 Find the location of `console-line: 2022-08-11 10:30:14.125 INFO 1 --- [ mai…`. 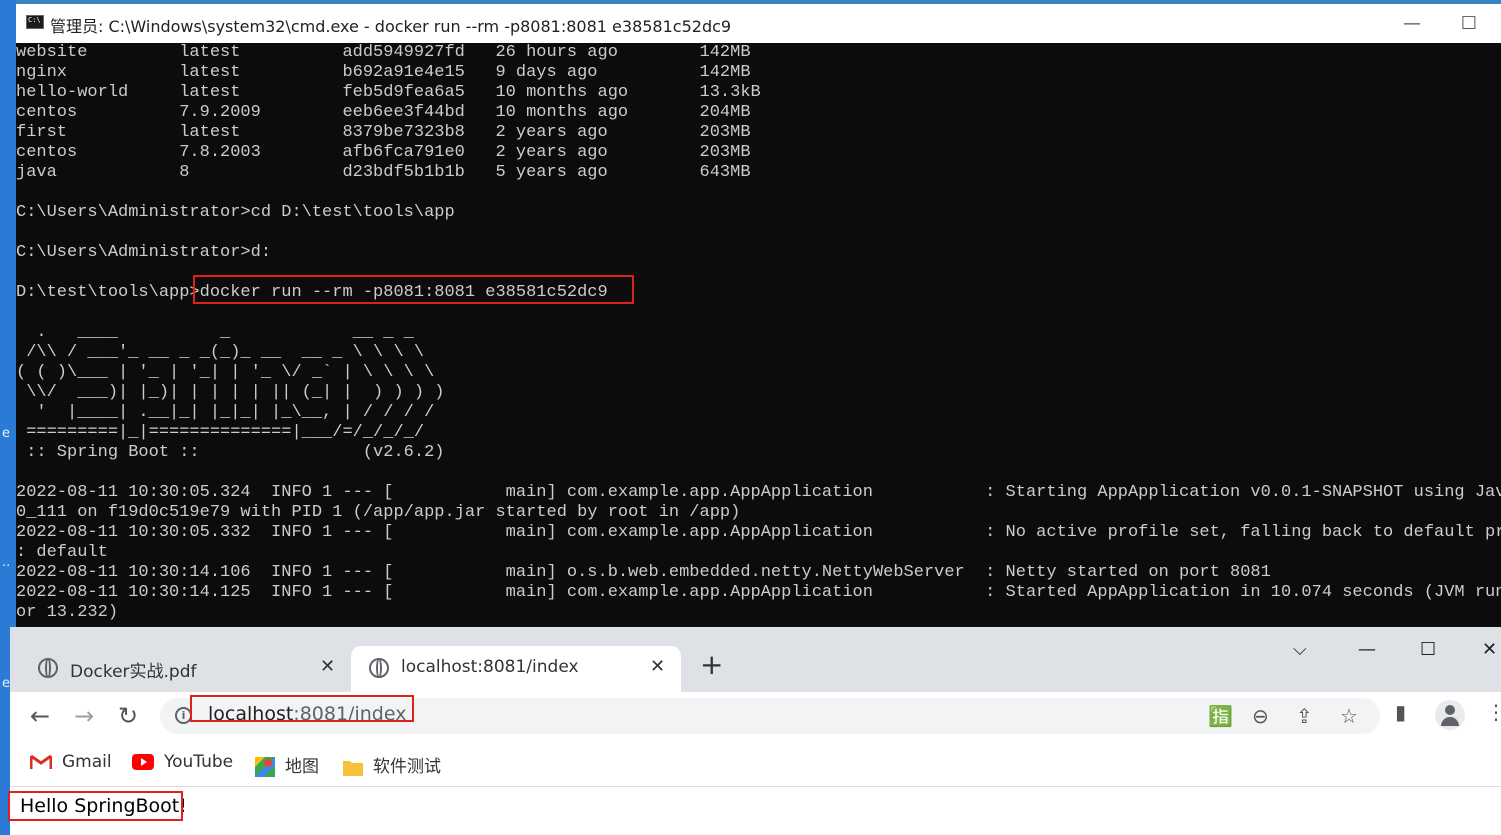

console-line: 2022-08-11 10:30:14.125 INFO 1 --- [ mai… is located at coordinates (758, 592).